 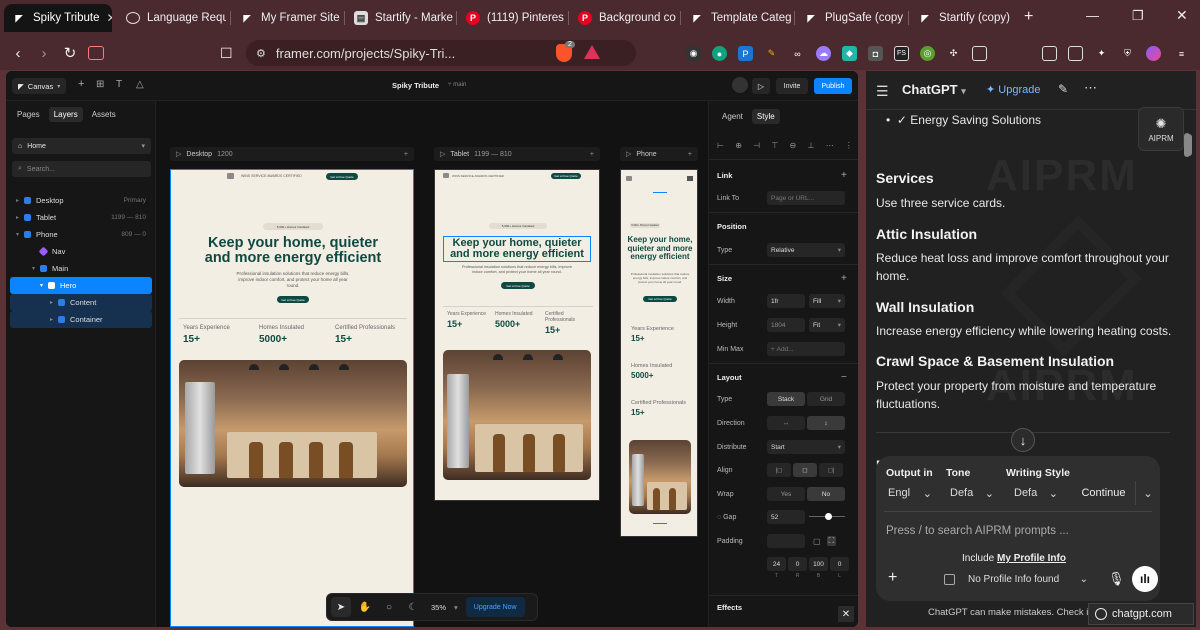 What do you see at coordinates (58, 18) in the screenshot?
I see `tab-spiky-tribute: ◤ Spiky Tribute ✕` at bounding box center [58, 18].